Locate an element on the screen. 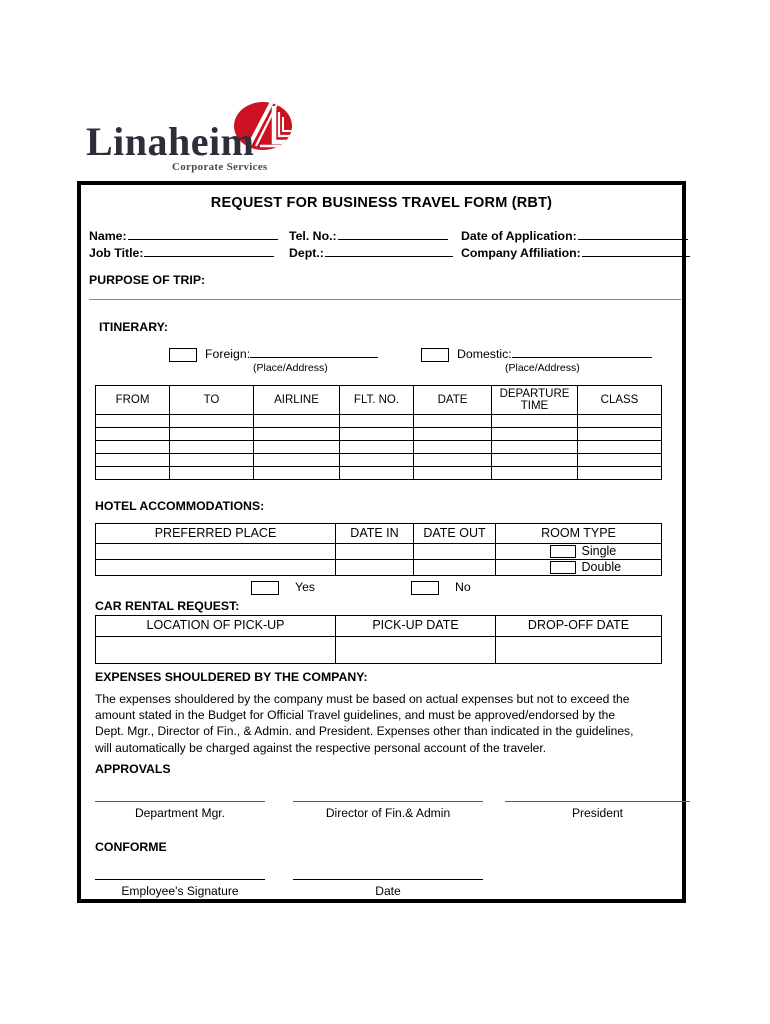  logo-tagline: Corporate Services is located at coordinates (220, 167).